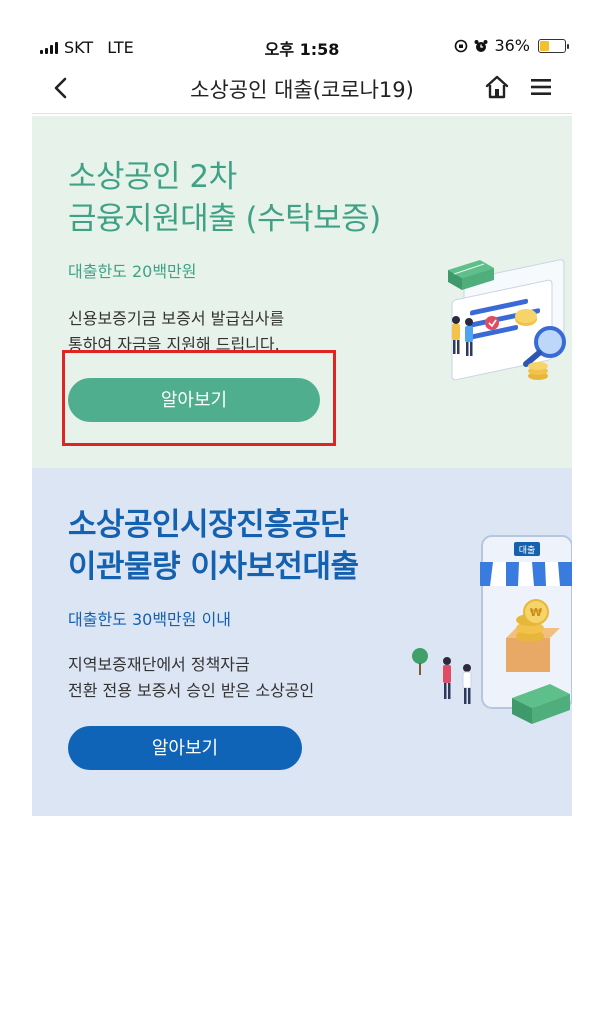 The height and width of the screenshot is (1024, 604). Describe the element at coordinates (191, 690) in the screenshot. I see `card-description-line: 전환 전용 보증서 승인 받은 소상공인` at that location.